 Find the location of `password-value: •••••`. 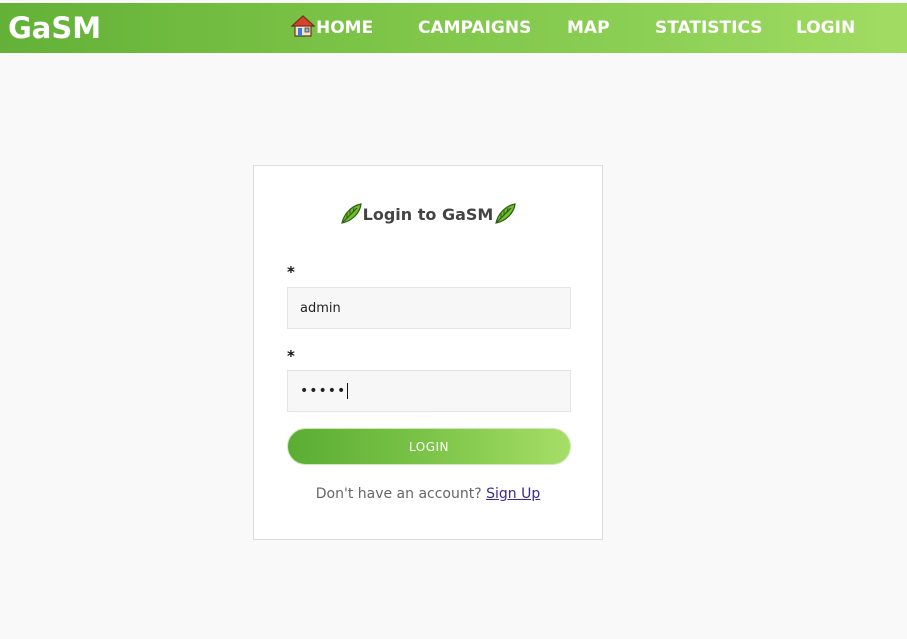

password-value: ••••• is located at coordinates (323, 391).